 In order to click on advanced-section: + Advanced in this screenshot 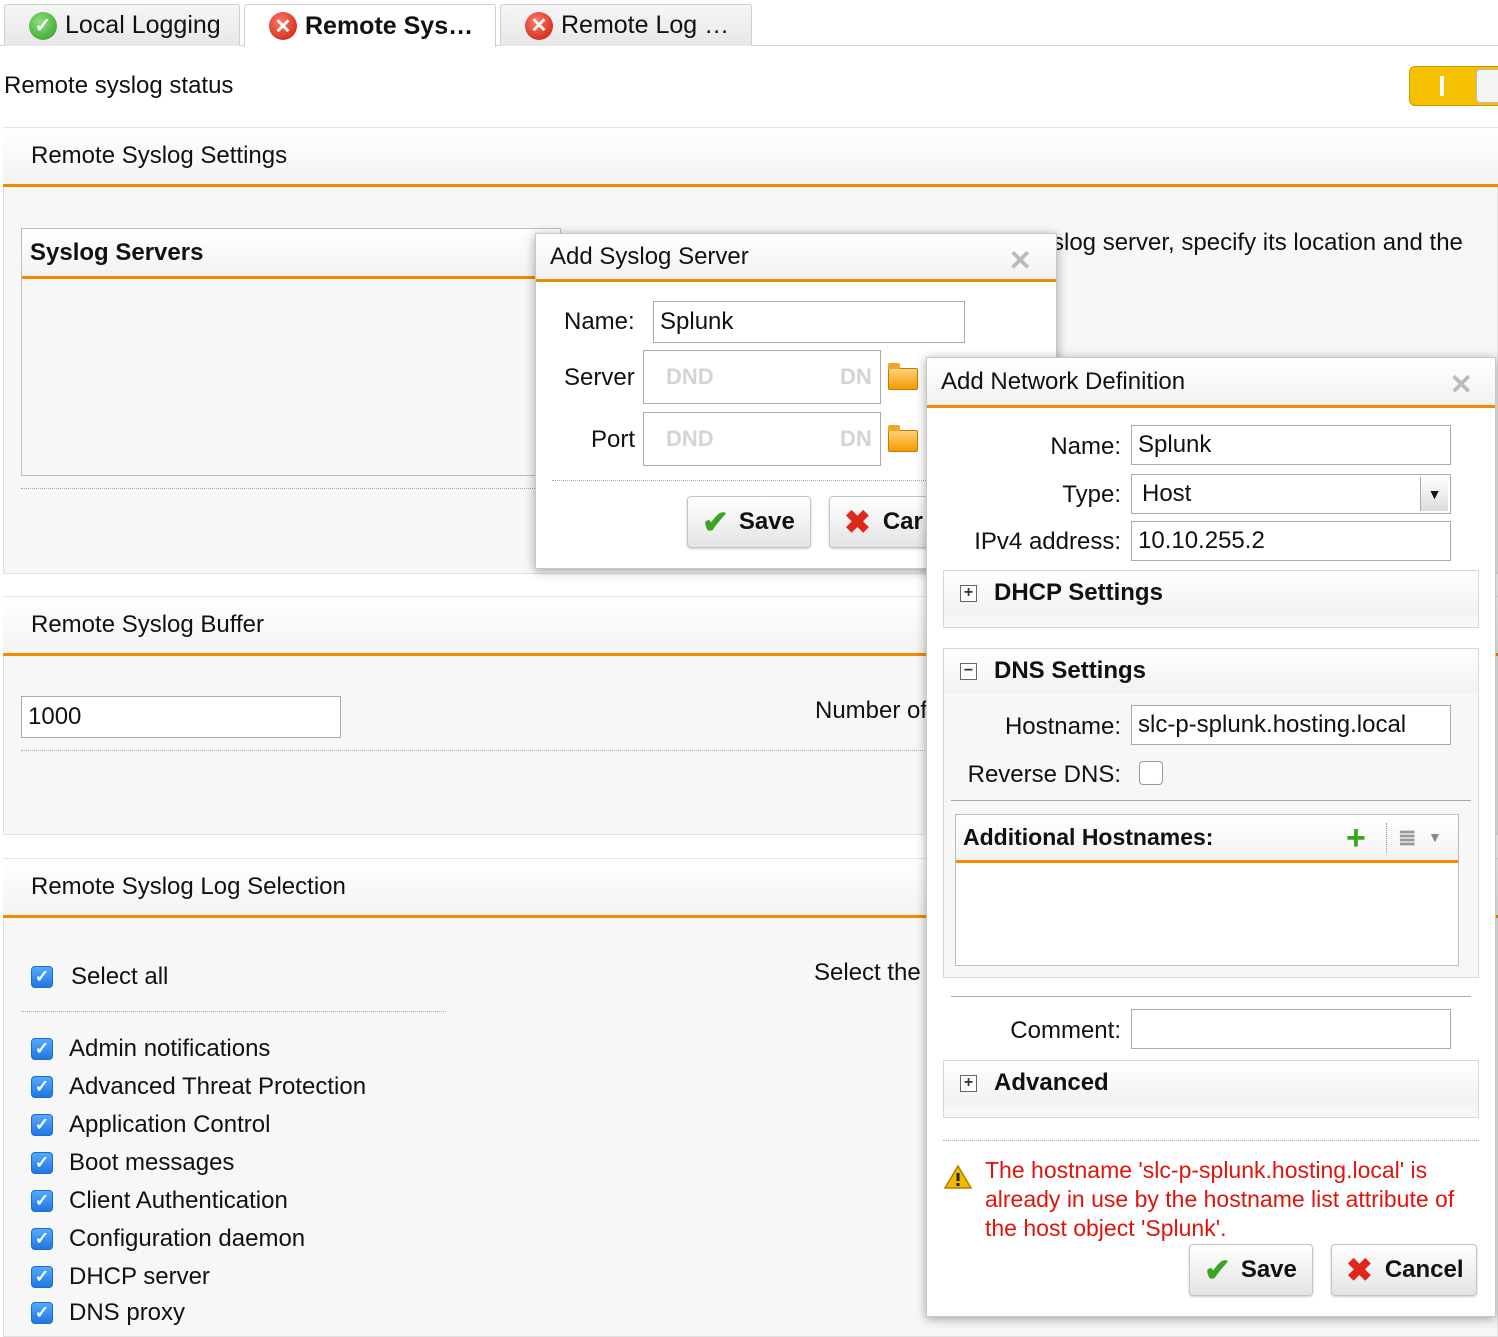, I will do `click(1211, 1089)`.